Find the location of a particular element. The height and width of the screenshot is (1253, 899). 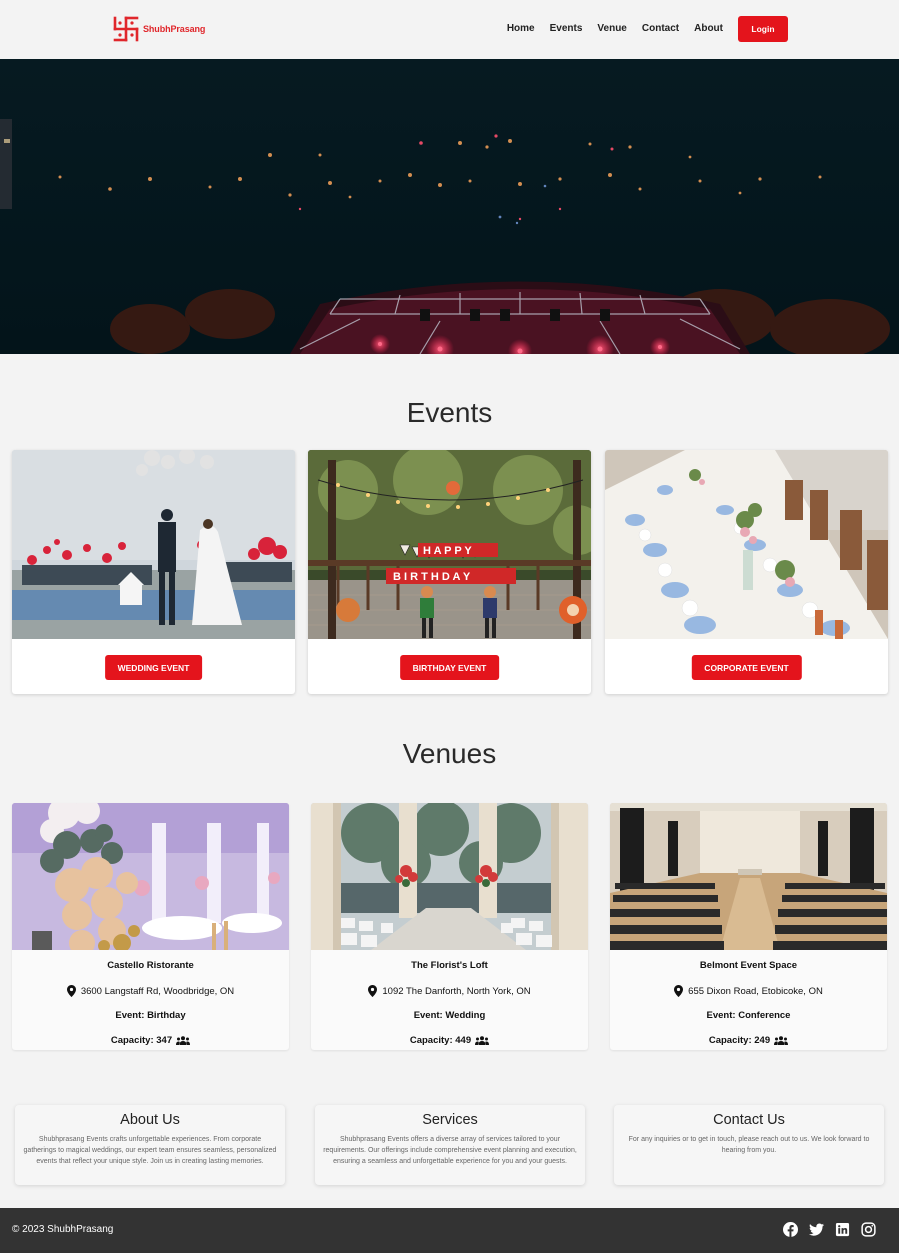

venue-capacity: Capacity: 449 is located at coordinates (449, 1040).